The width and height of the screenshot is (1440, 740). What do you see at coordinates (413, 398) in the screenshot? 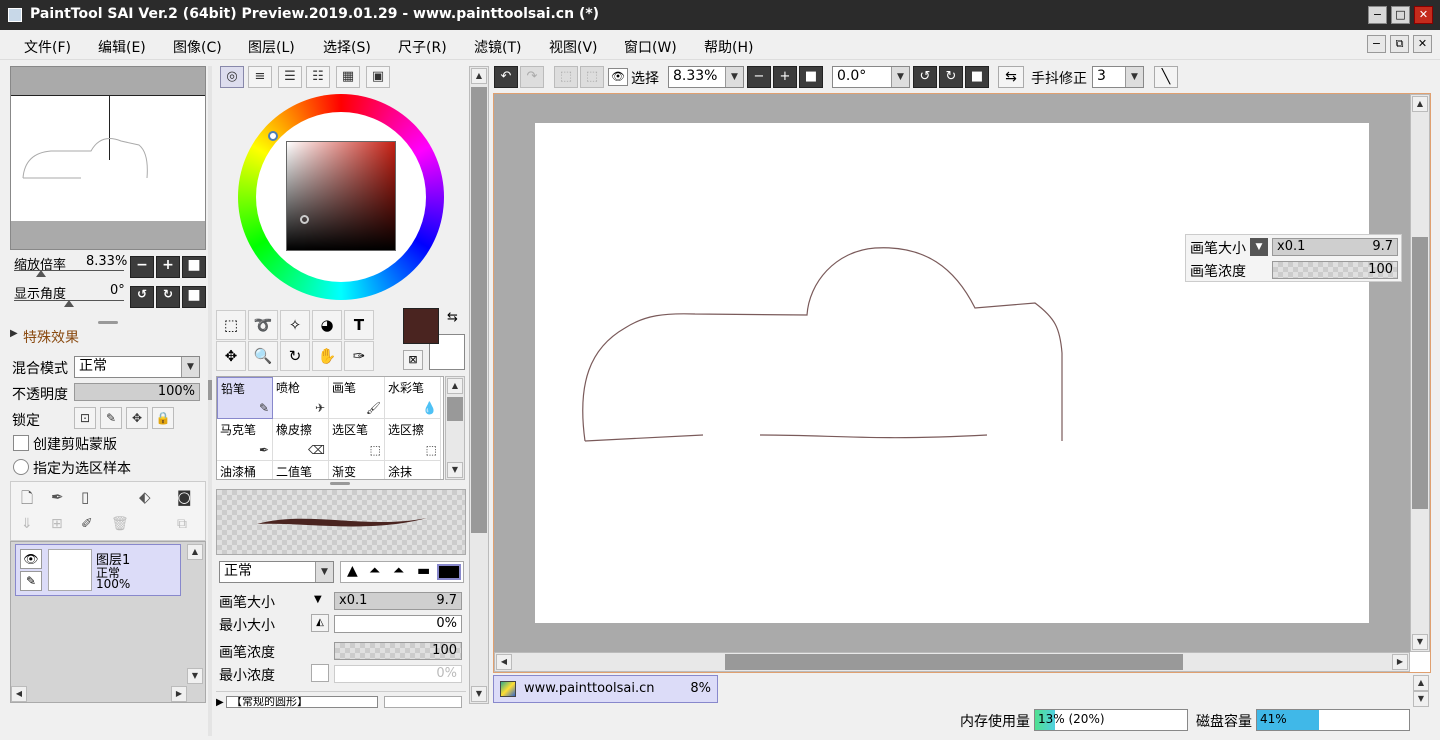
I see `brush-watercolor: 水彩笔 💧` at bounding box center [413, 398].